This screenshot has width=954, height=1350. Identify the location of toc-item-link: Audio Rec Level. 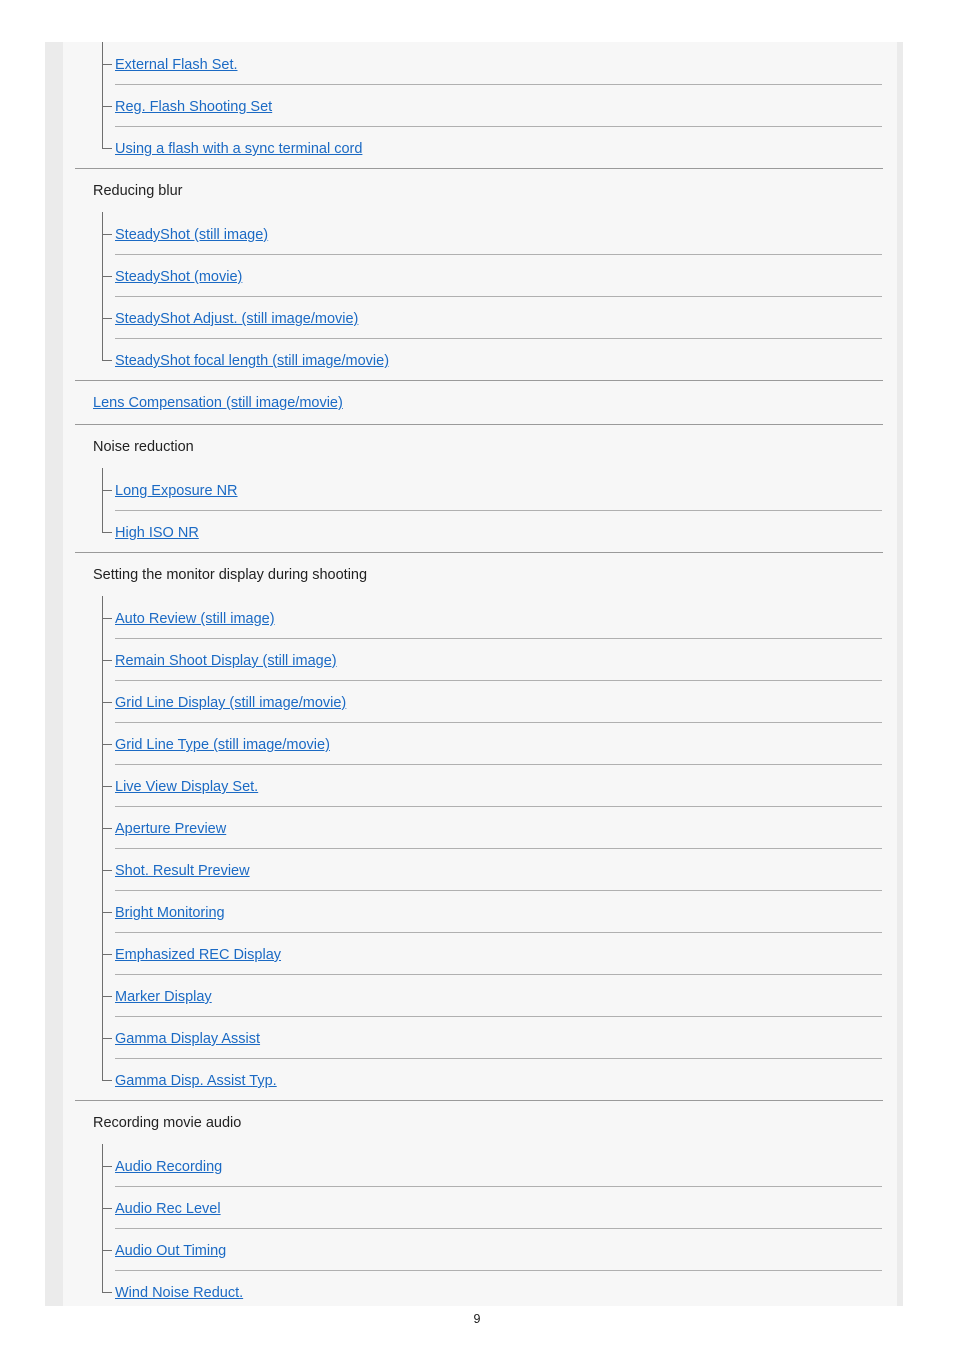
(168, 1209).